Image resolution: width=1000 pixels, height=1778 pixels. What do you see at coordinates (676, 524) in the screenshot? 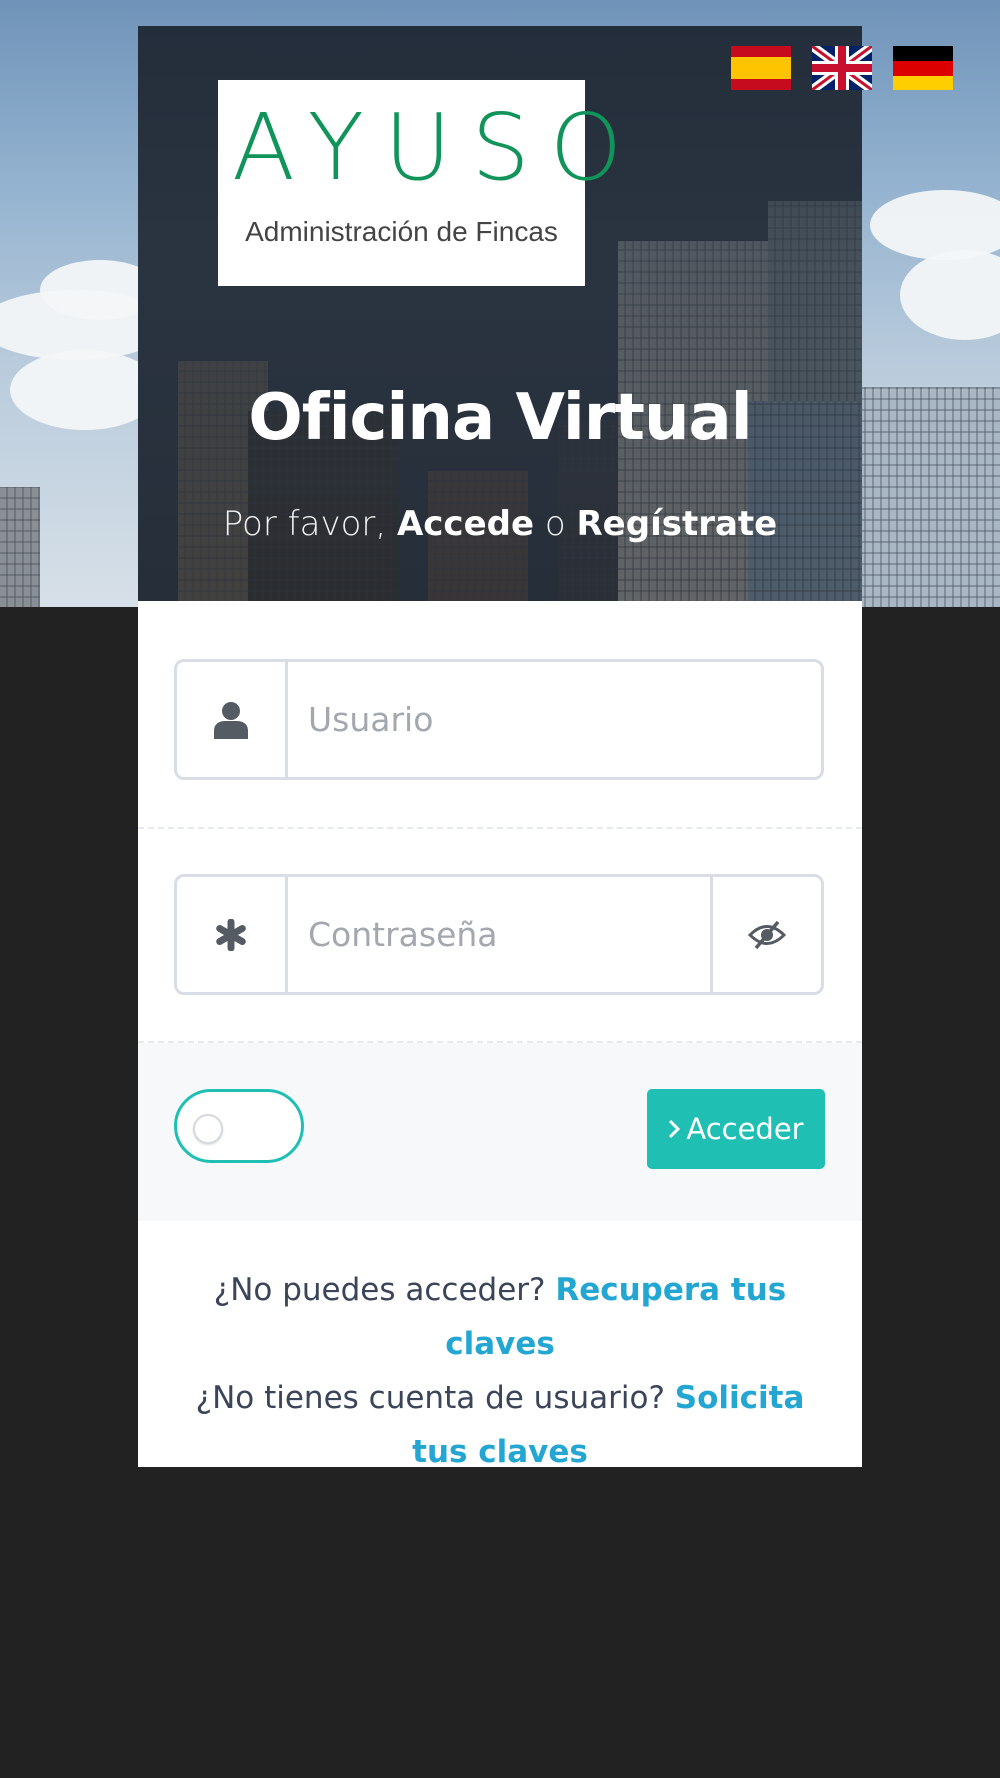
I see `register-link: Regístrate` at bounding box center [676, 524].